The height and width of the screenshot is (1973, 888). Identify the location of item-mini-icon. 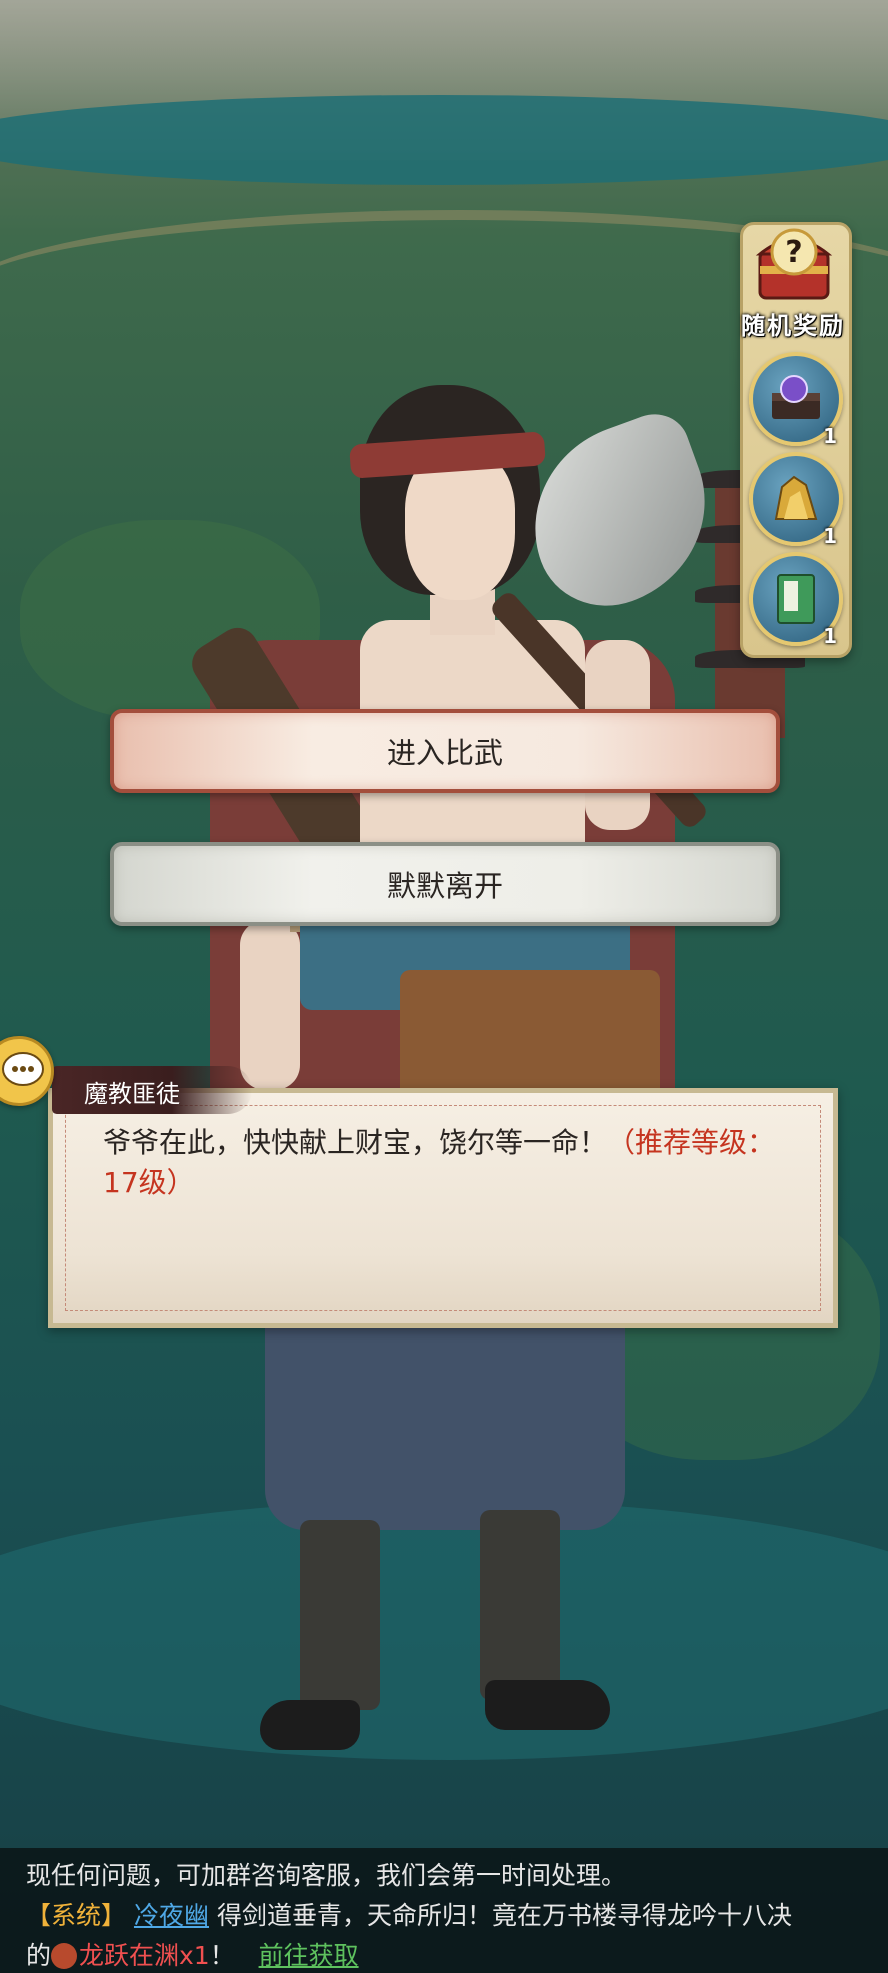
(64, 1956).